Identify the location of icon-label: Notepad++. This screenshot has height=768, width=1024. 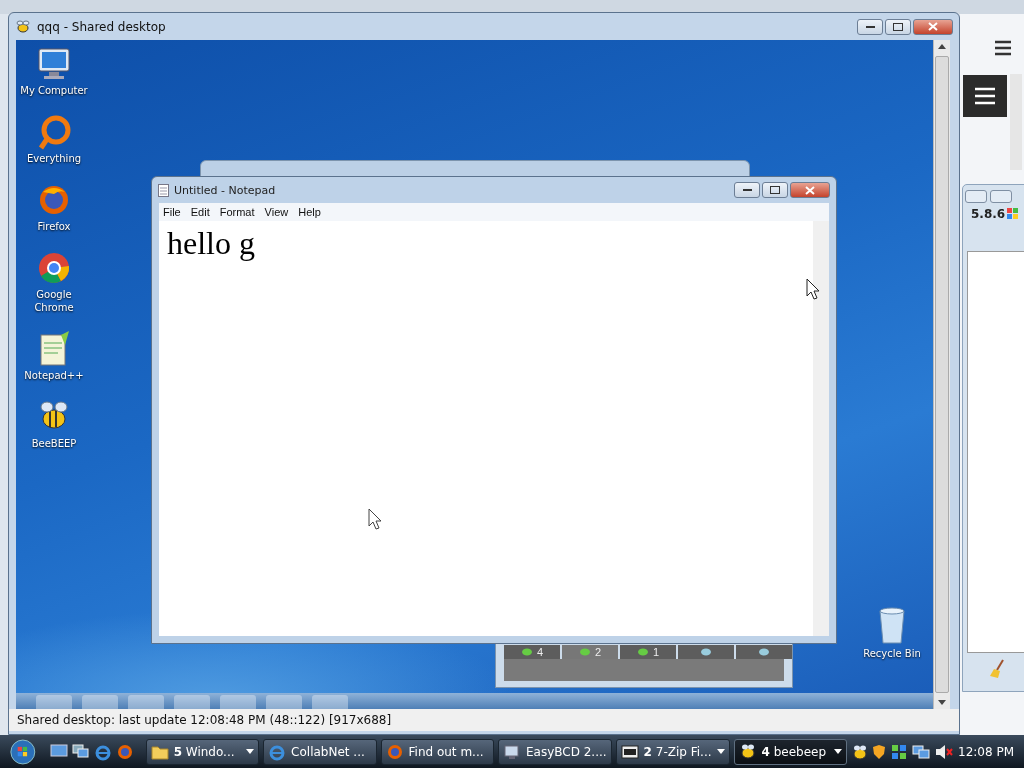
(54, 375).